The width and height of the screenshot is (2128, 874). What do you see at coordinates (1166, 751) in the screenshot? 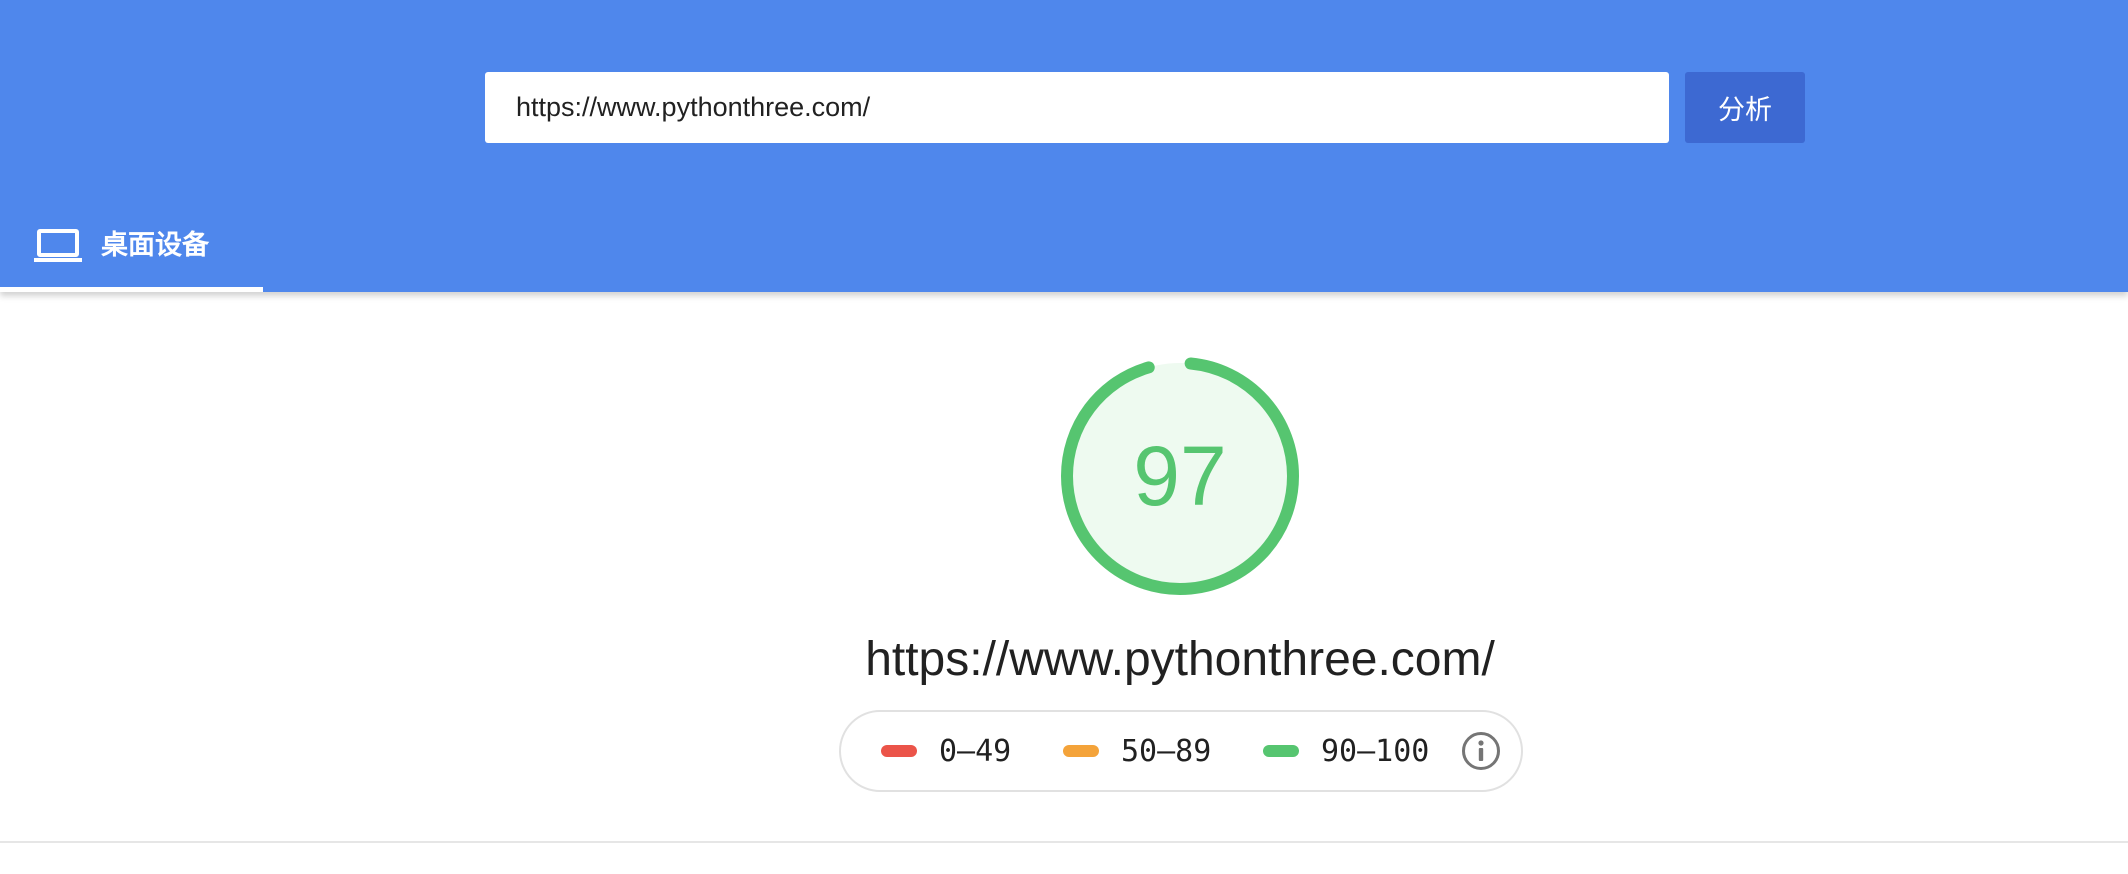
I see `legend-label: 50–89` at bounding box center [1166, 751].